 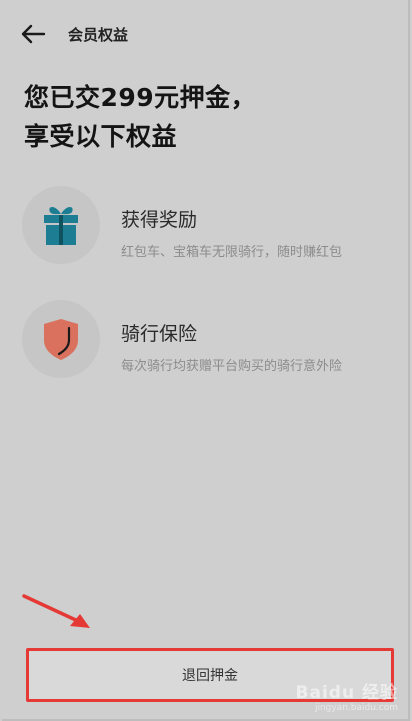 I want to click on back-arrow-icon, so click(x=33, y=34).